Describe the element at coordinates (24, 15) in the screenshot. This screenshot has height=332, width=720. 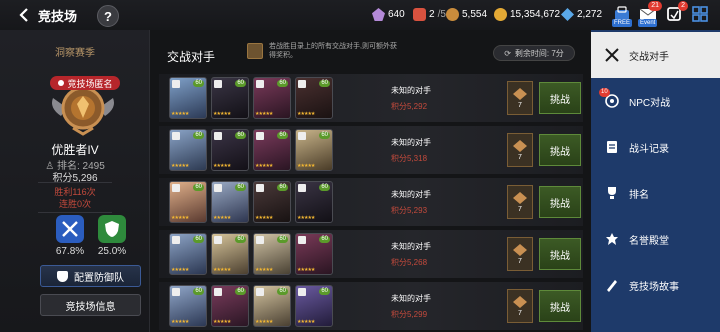
I see `back-arrow-icon` at that location.